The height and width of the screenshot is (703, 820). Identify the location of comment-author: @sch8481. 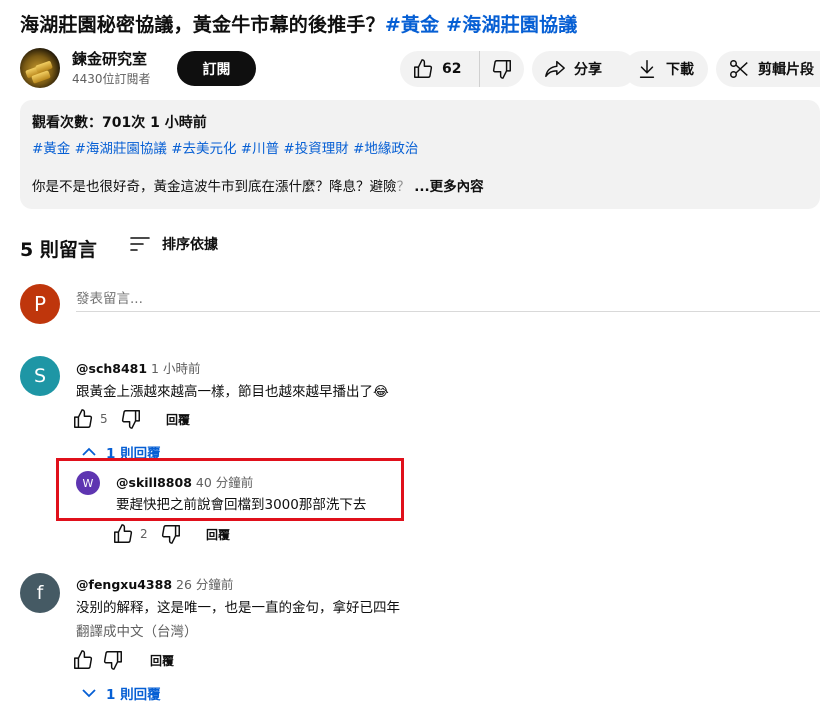
(111, 368).